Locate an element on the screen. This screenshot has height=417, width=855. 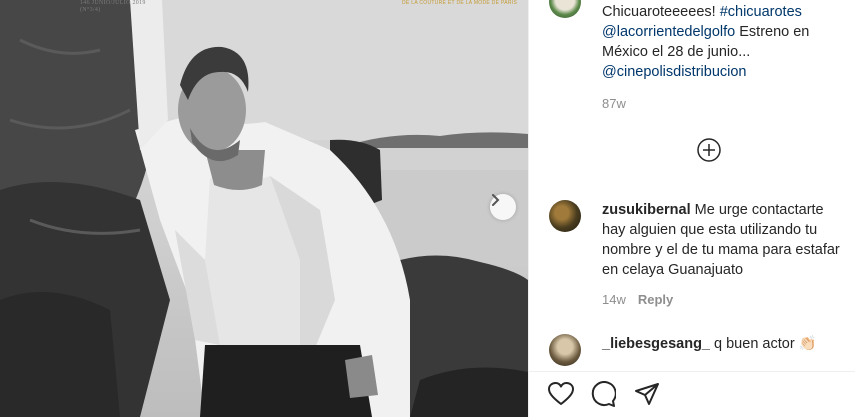
comment-button is located at coordinates (603, 396).